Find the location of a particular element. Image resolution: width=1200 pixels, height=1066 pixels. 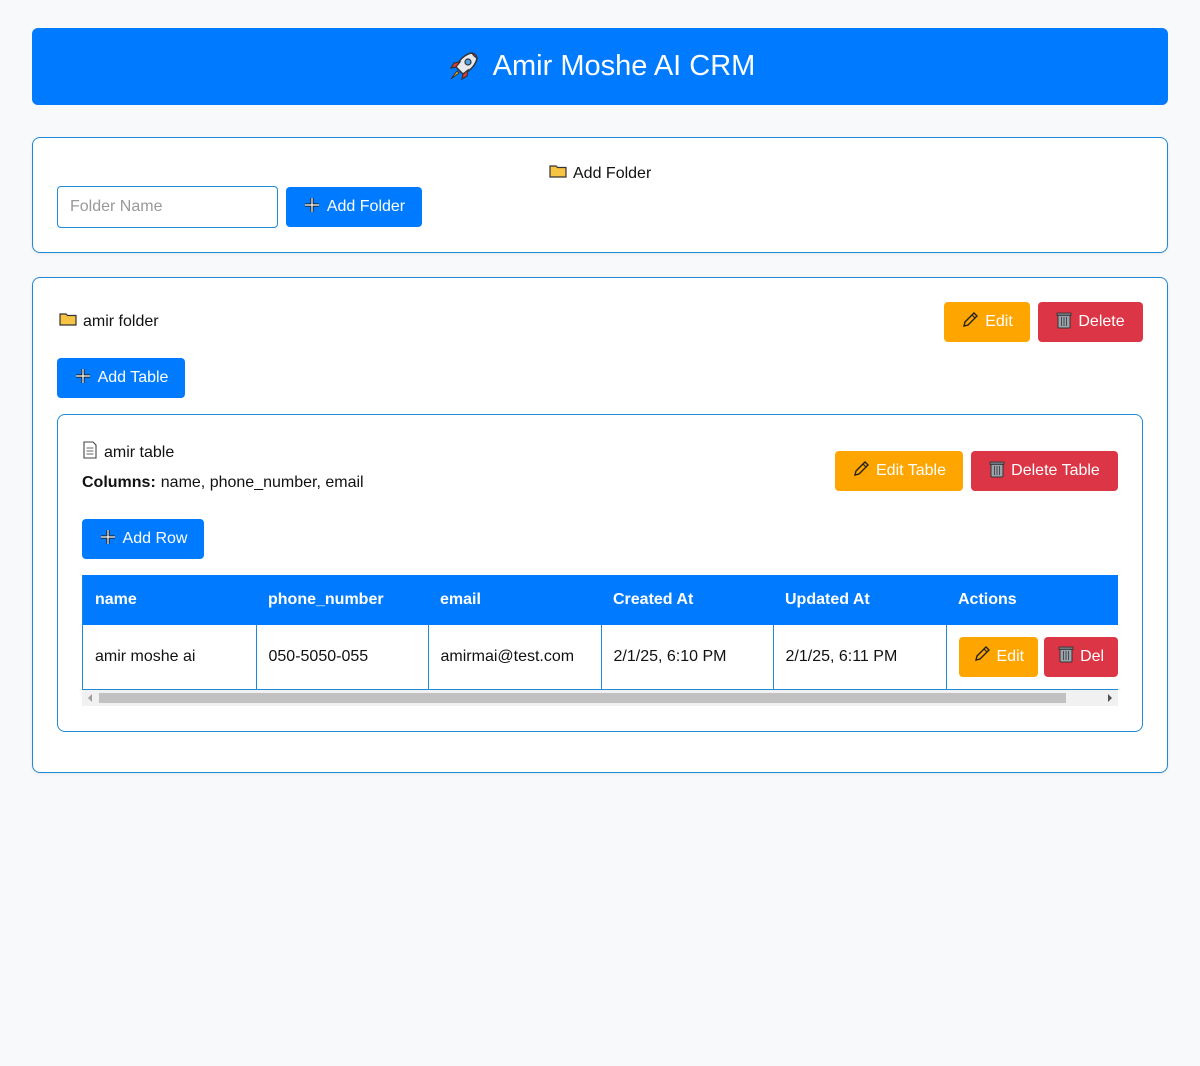

add-folder-heading: Add Folder is located at coordinates (600, 173).